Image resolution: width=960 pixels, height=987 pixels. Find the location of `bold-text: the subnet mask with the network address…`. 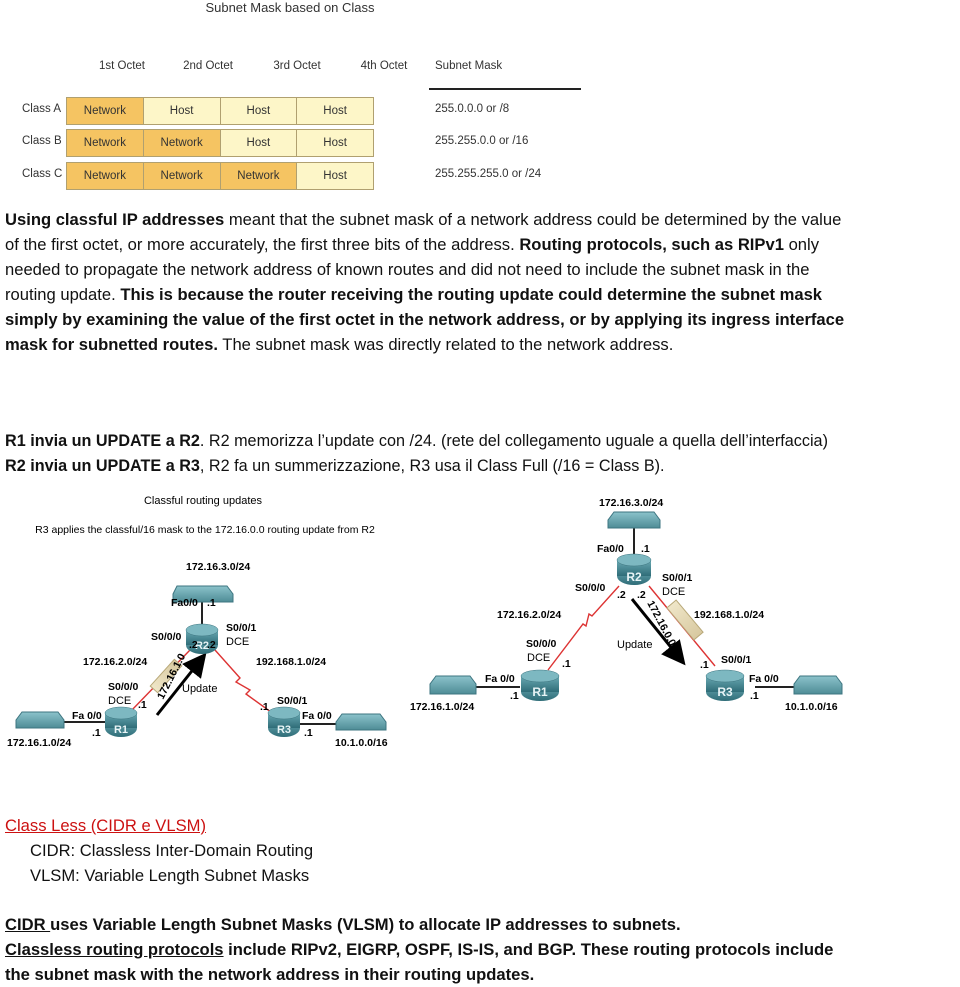

bold-text: the subnet mask with the network address… is located at coordinates (270, 974).